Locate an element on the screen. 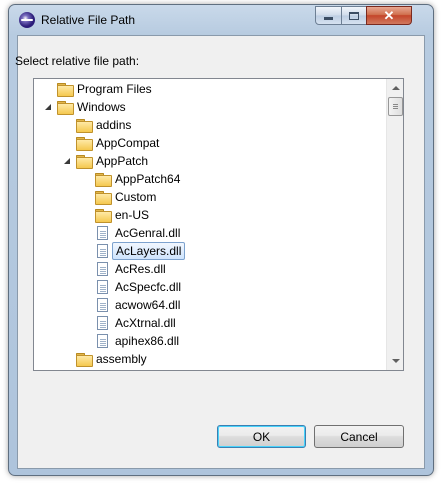 The image size is (442, 489). vertical-scrollbar is located at coordinates (394, 224).